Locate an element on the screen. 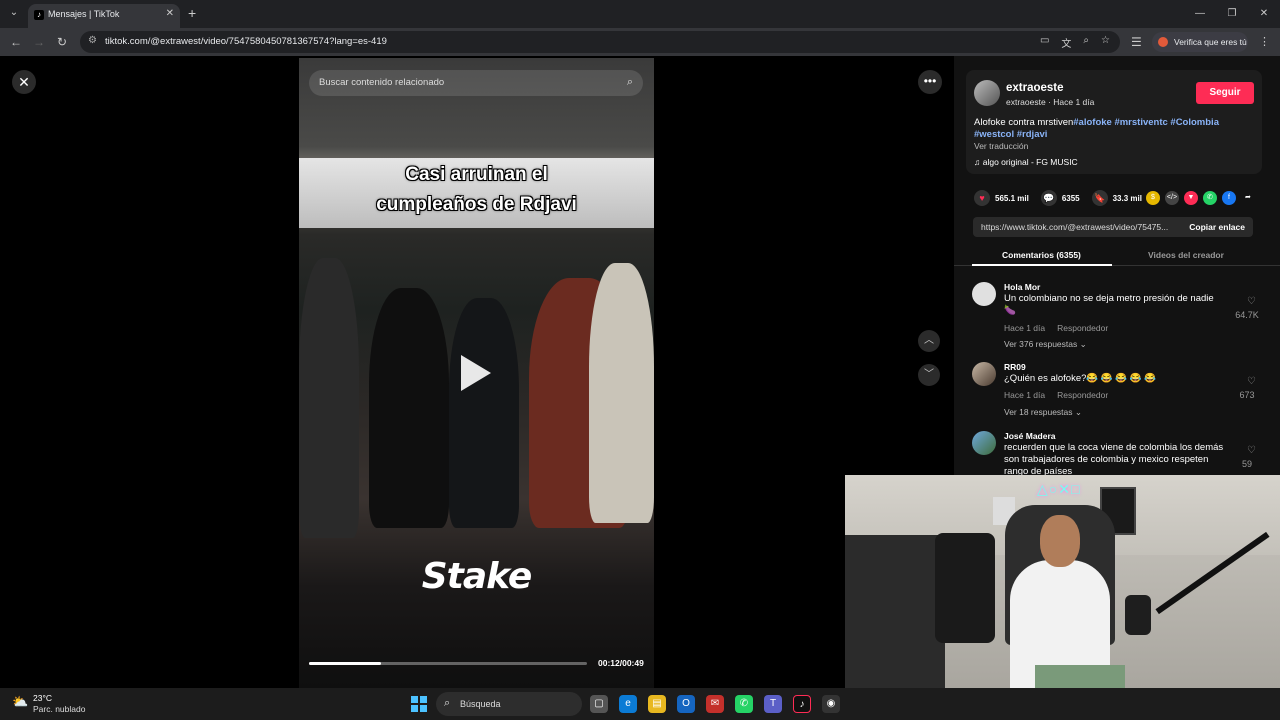 The image size is (1280, 720). repost-icon: ▼ is located at coordinates (1190, 198).